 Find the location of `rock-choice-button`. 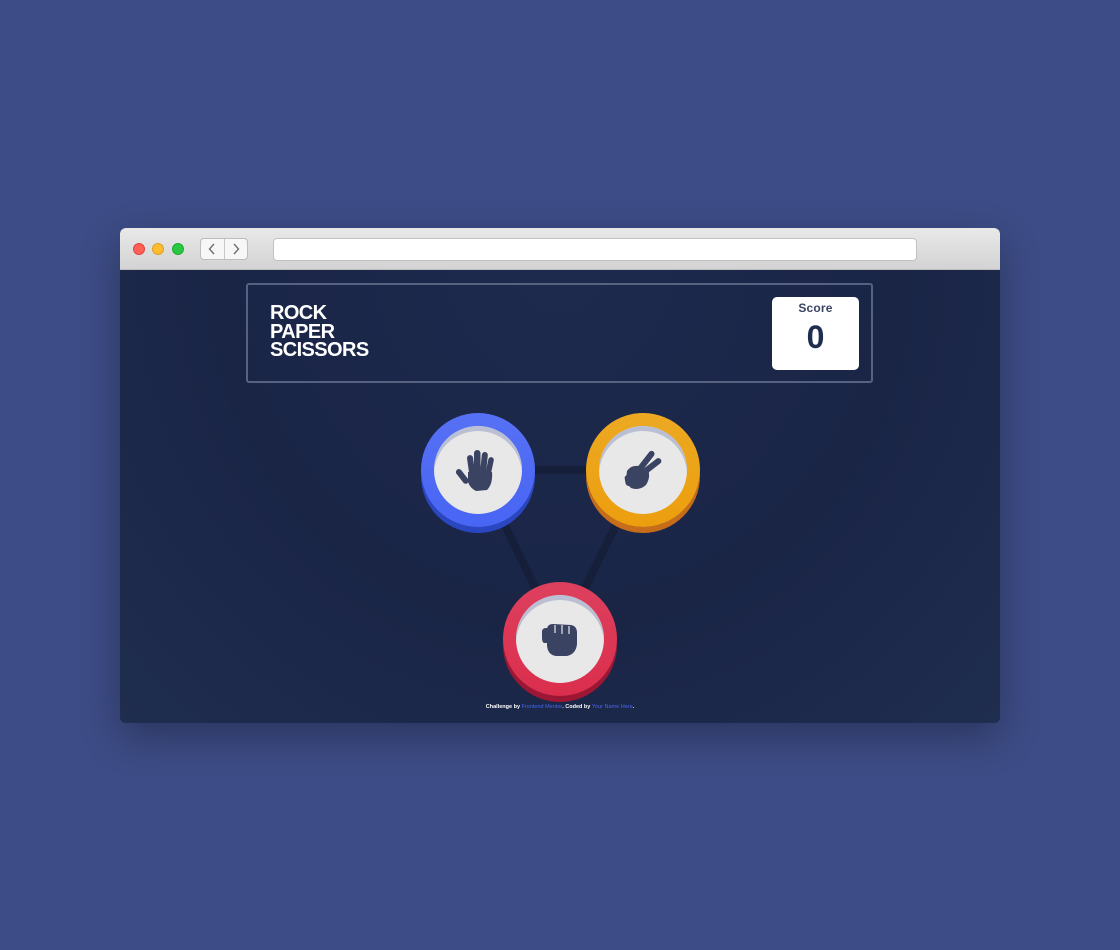

rock-choice-button is located at coordinates (560, 640).